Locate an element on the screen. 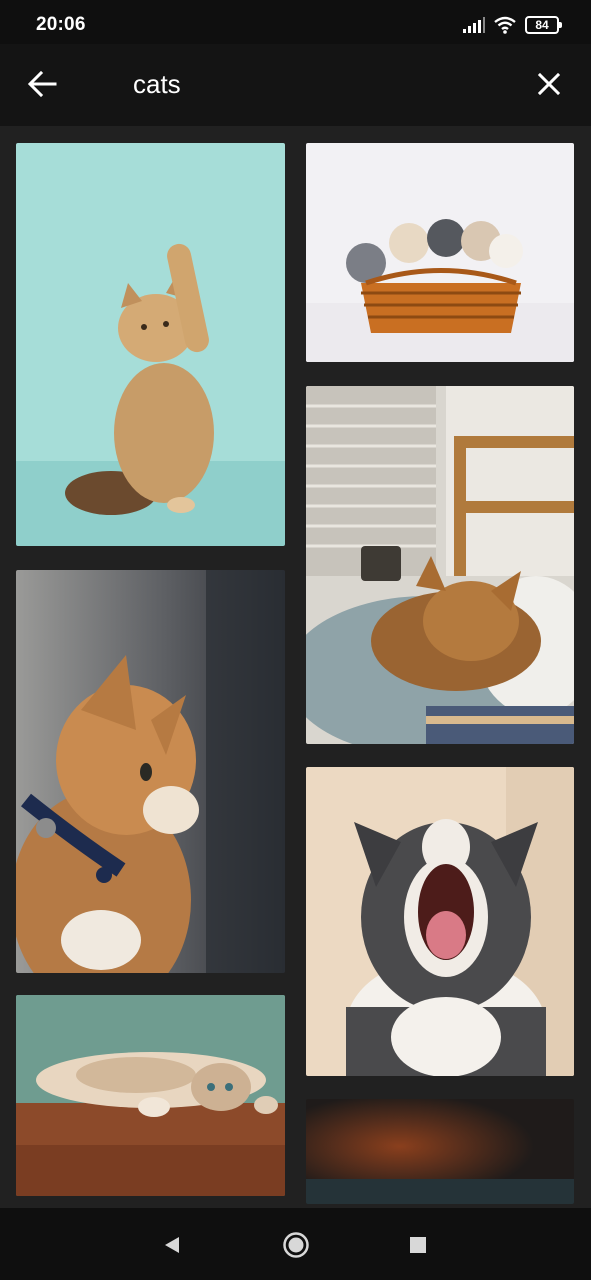  status-bar: 20:06 84 is located at coordinates (295, 22).